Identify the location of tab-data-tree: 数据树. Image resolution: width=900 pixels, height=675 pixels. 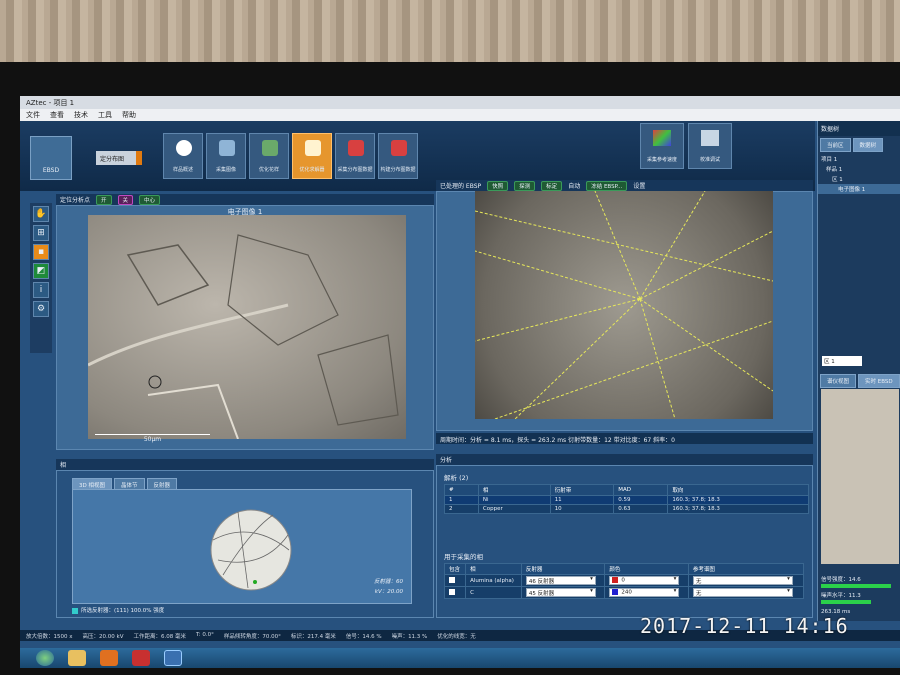
(868, 145).